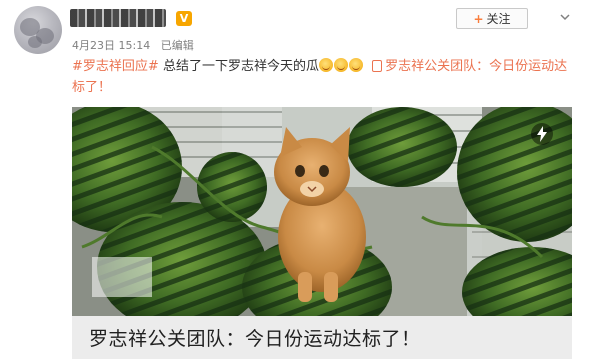 The width and height of the screenshot is (592, 359). I want to click on chevron-down-icon, so click(565, 17).